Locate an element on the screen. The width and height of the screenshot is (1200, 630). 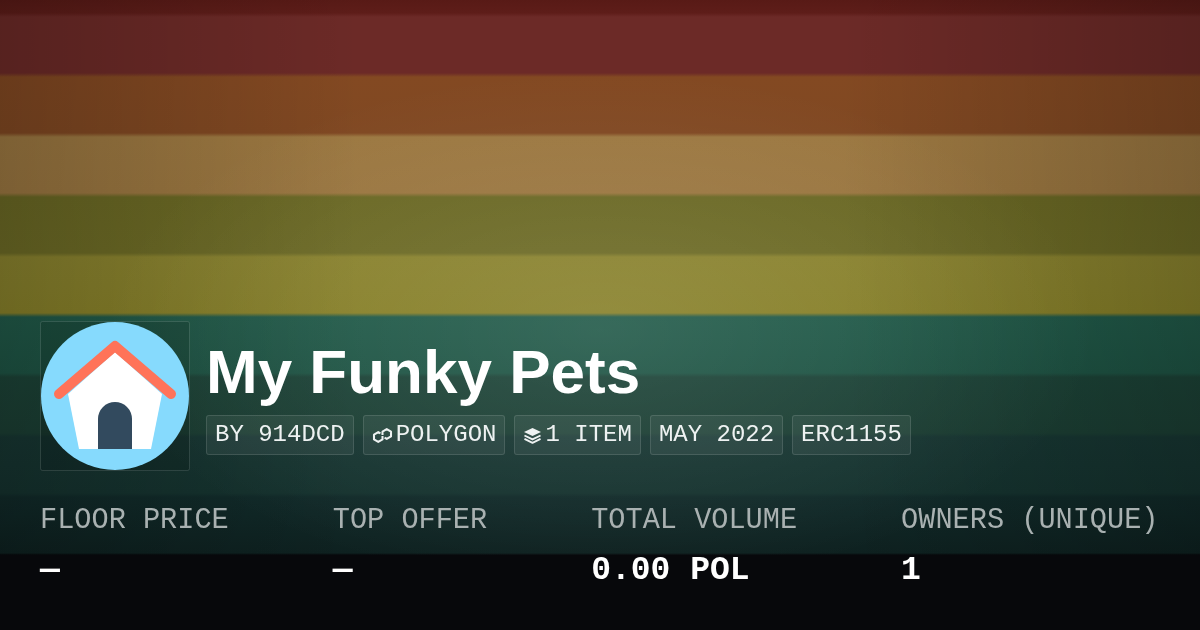
stat-label: FLOOR PRICE is located at coordinates (134, 521).